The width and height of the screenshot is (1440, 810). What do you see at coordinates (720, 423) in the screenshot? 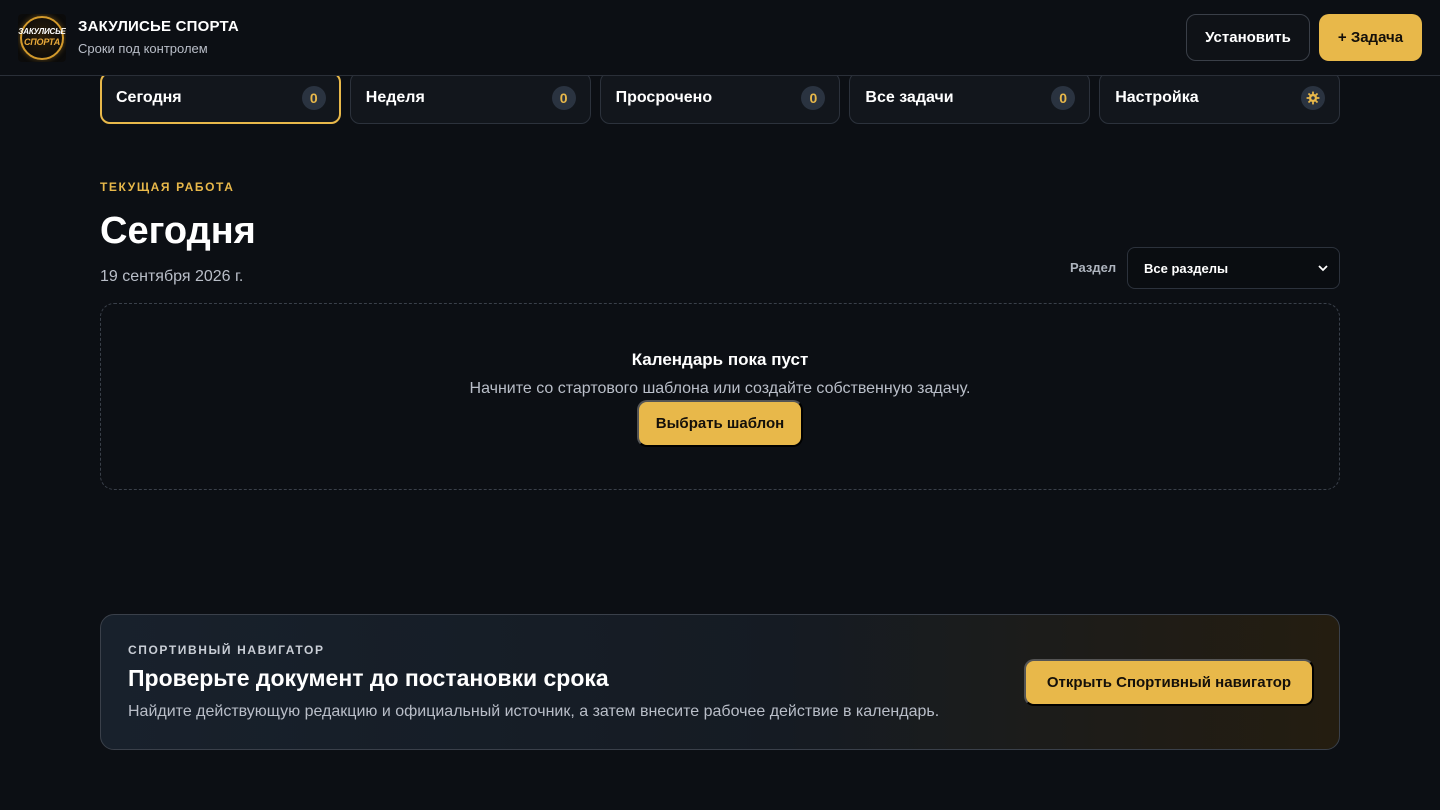
I see `choose-template-button: Выбрать шаблон` at bounding box center [720, 423].